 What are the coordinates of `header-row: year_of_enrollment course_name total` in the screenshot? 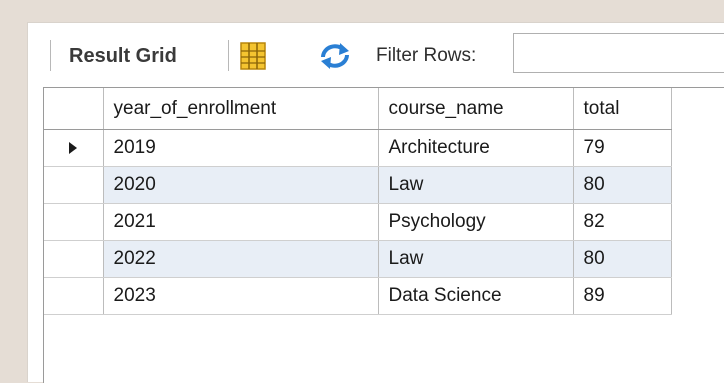 It's located at (358, 109).